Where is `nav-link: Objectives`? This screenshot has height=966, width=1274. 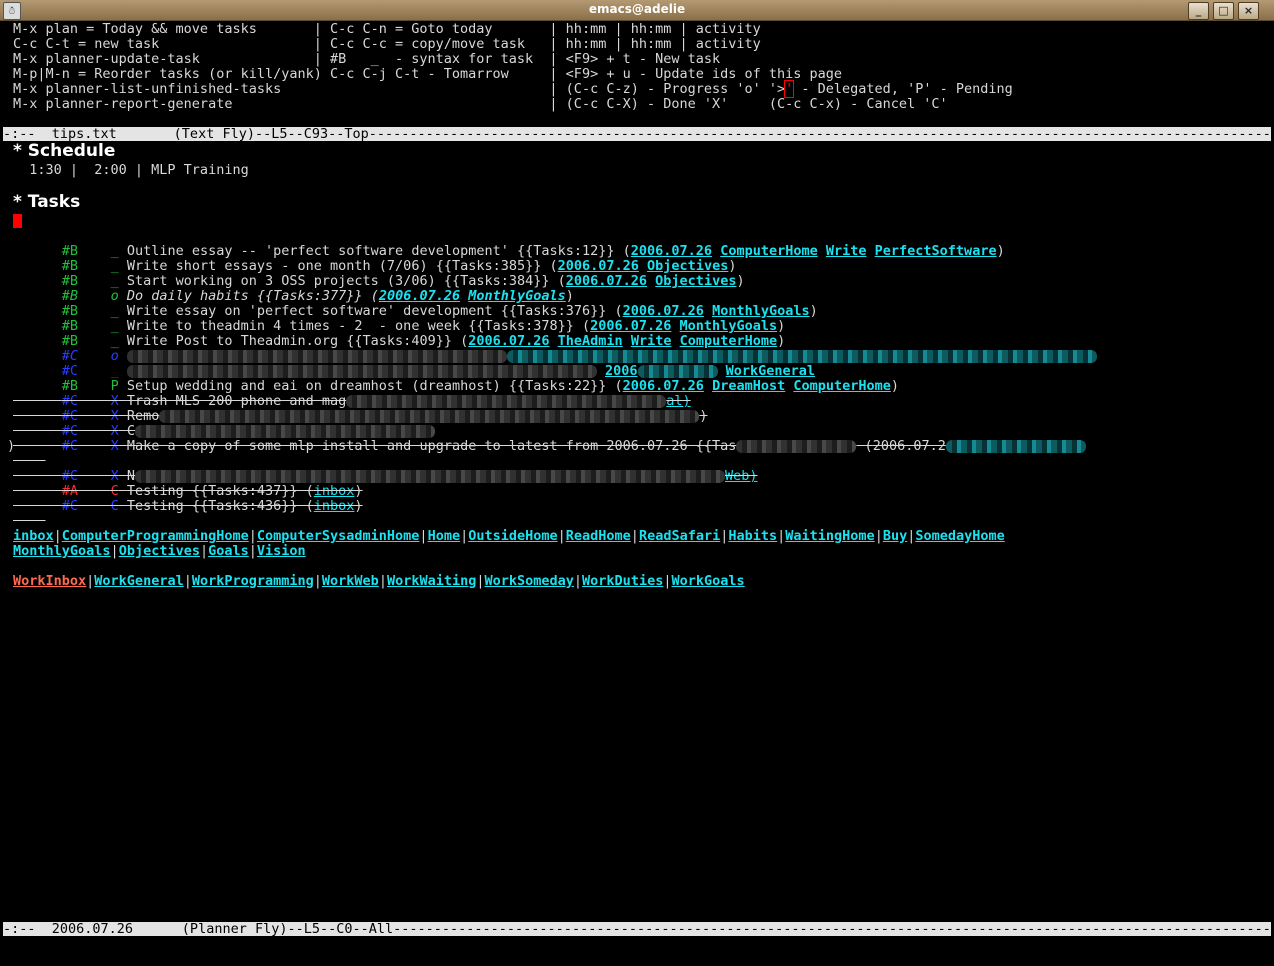
nav-link: Objectives is located at coordinates (159, 551).